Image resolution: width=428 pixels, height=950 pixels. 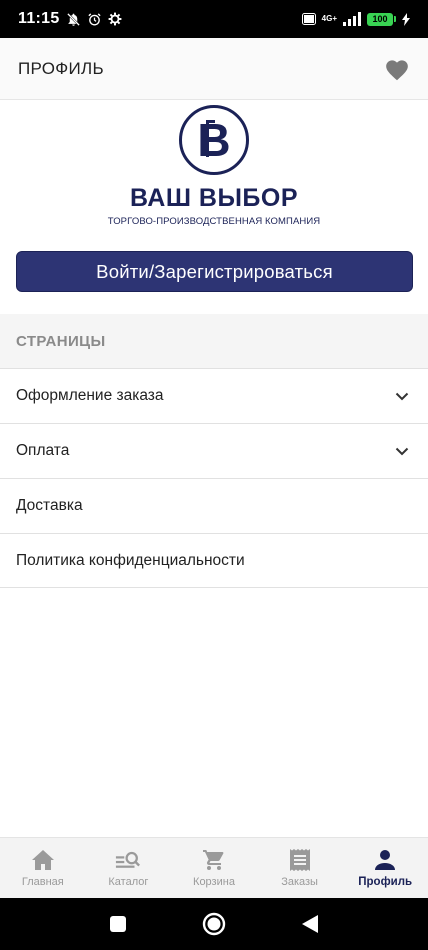 I want to click on nav-label: Профиль, so click(x=385, y=882).